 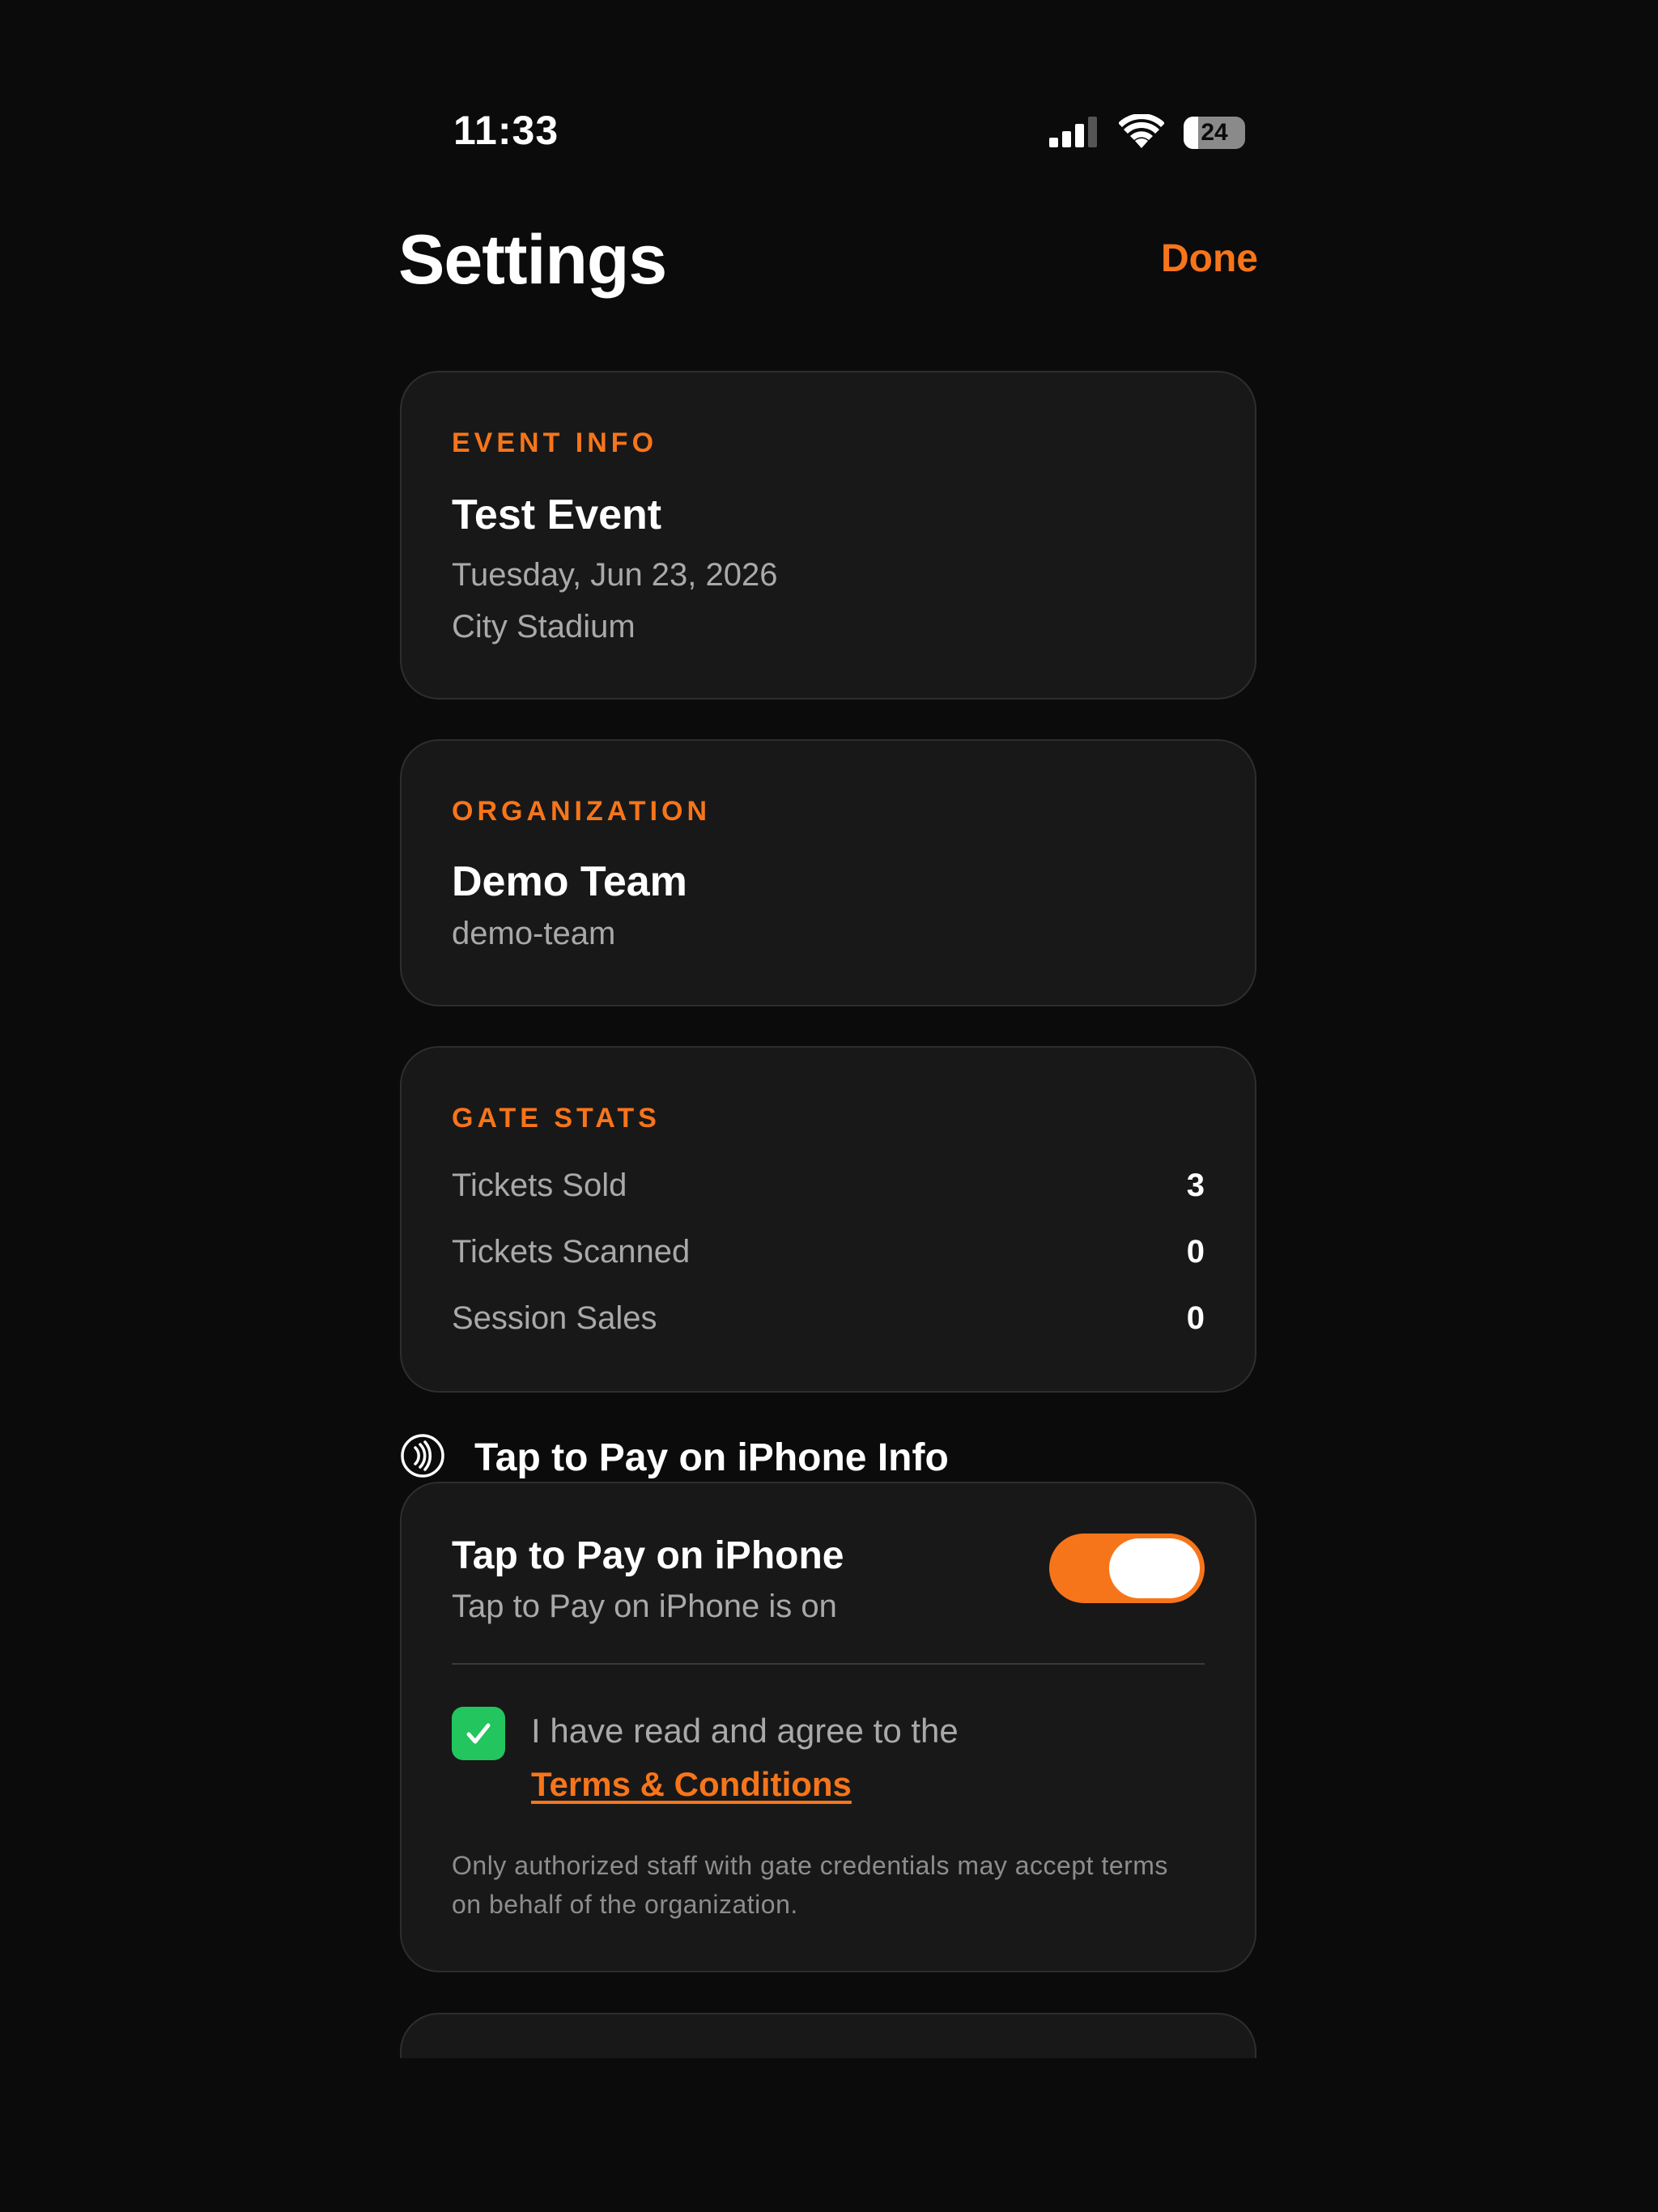 What do you see at coordinates (828, 1252) in the screenshot?
I see `stat-row-tickets-scanned: Tickets Scanned 0` at bounding box center [828, 1252].